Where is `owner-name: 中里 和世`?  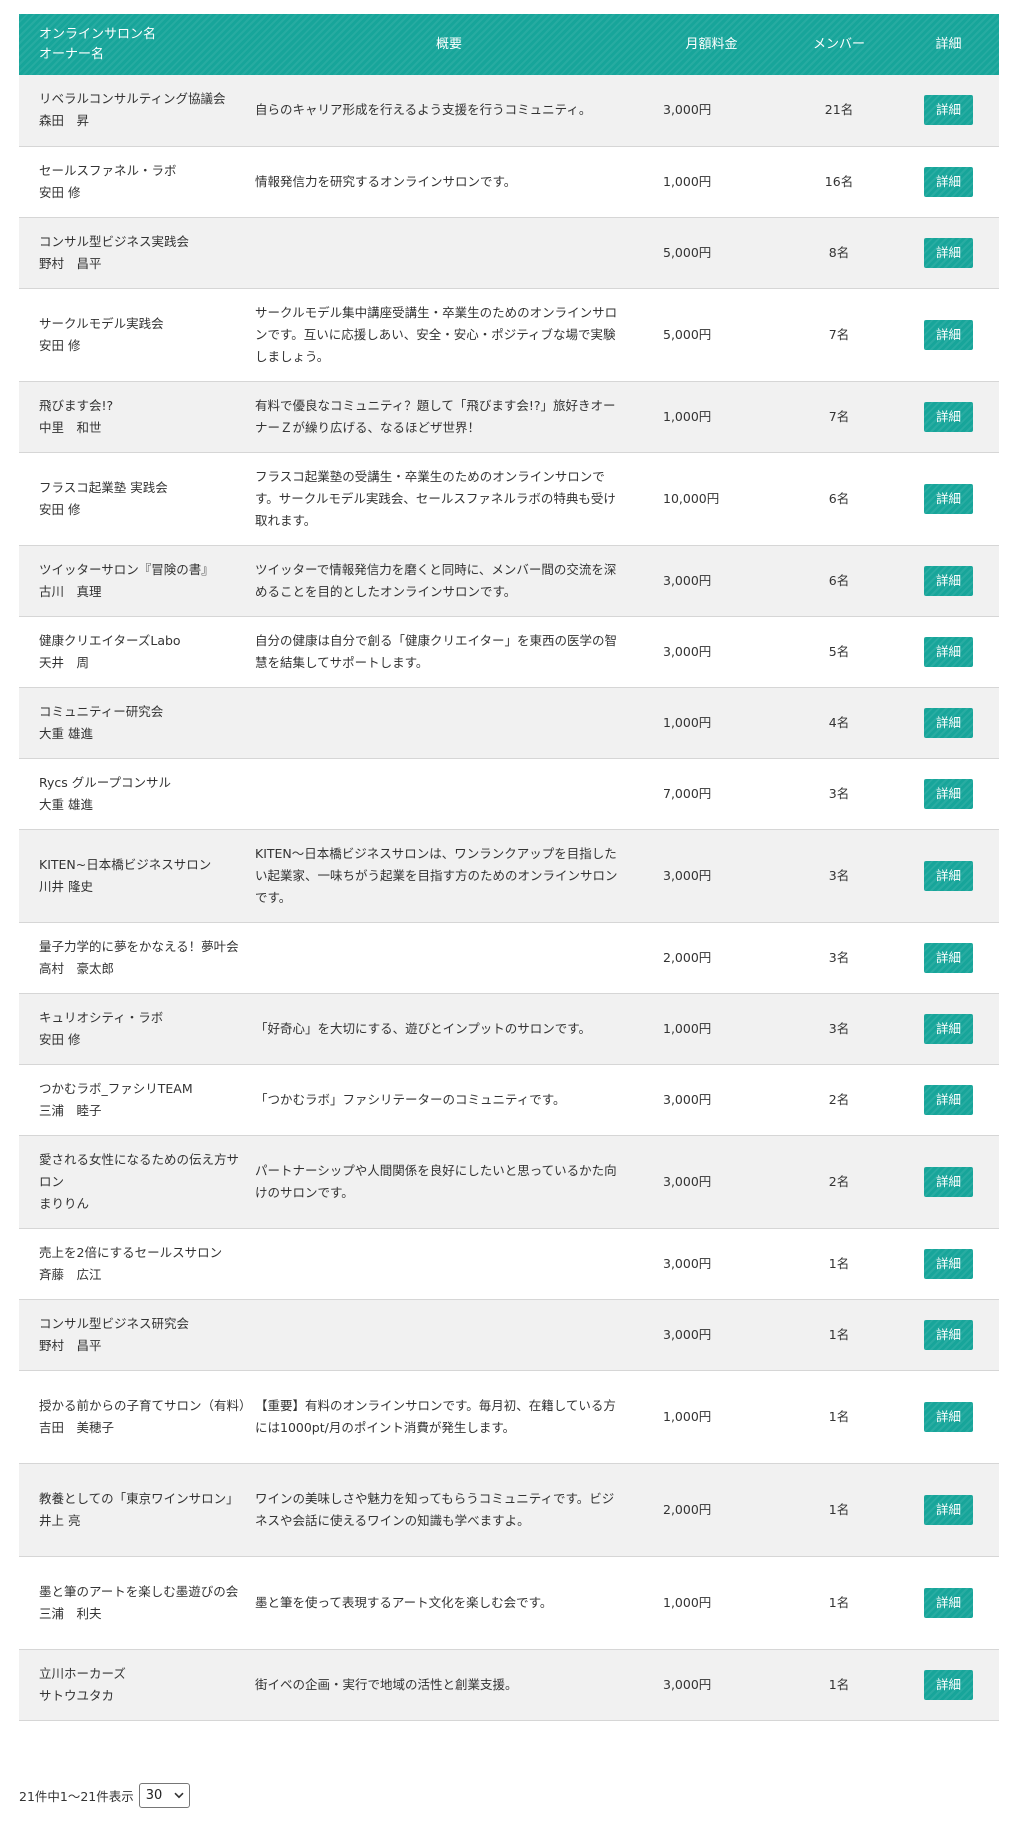 owner-name: 中里 和世 is located at coordinates (70, 427).